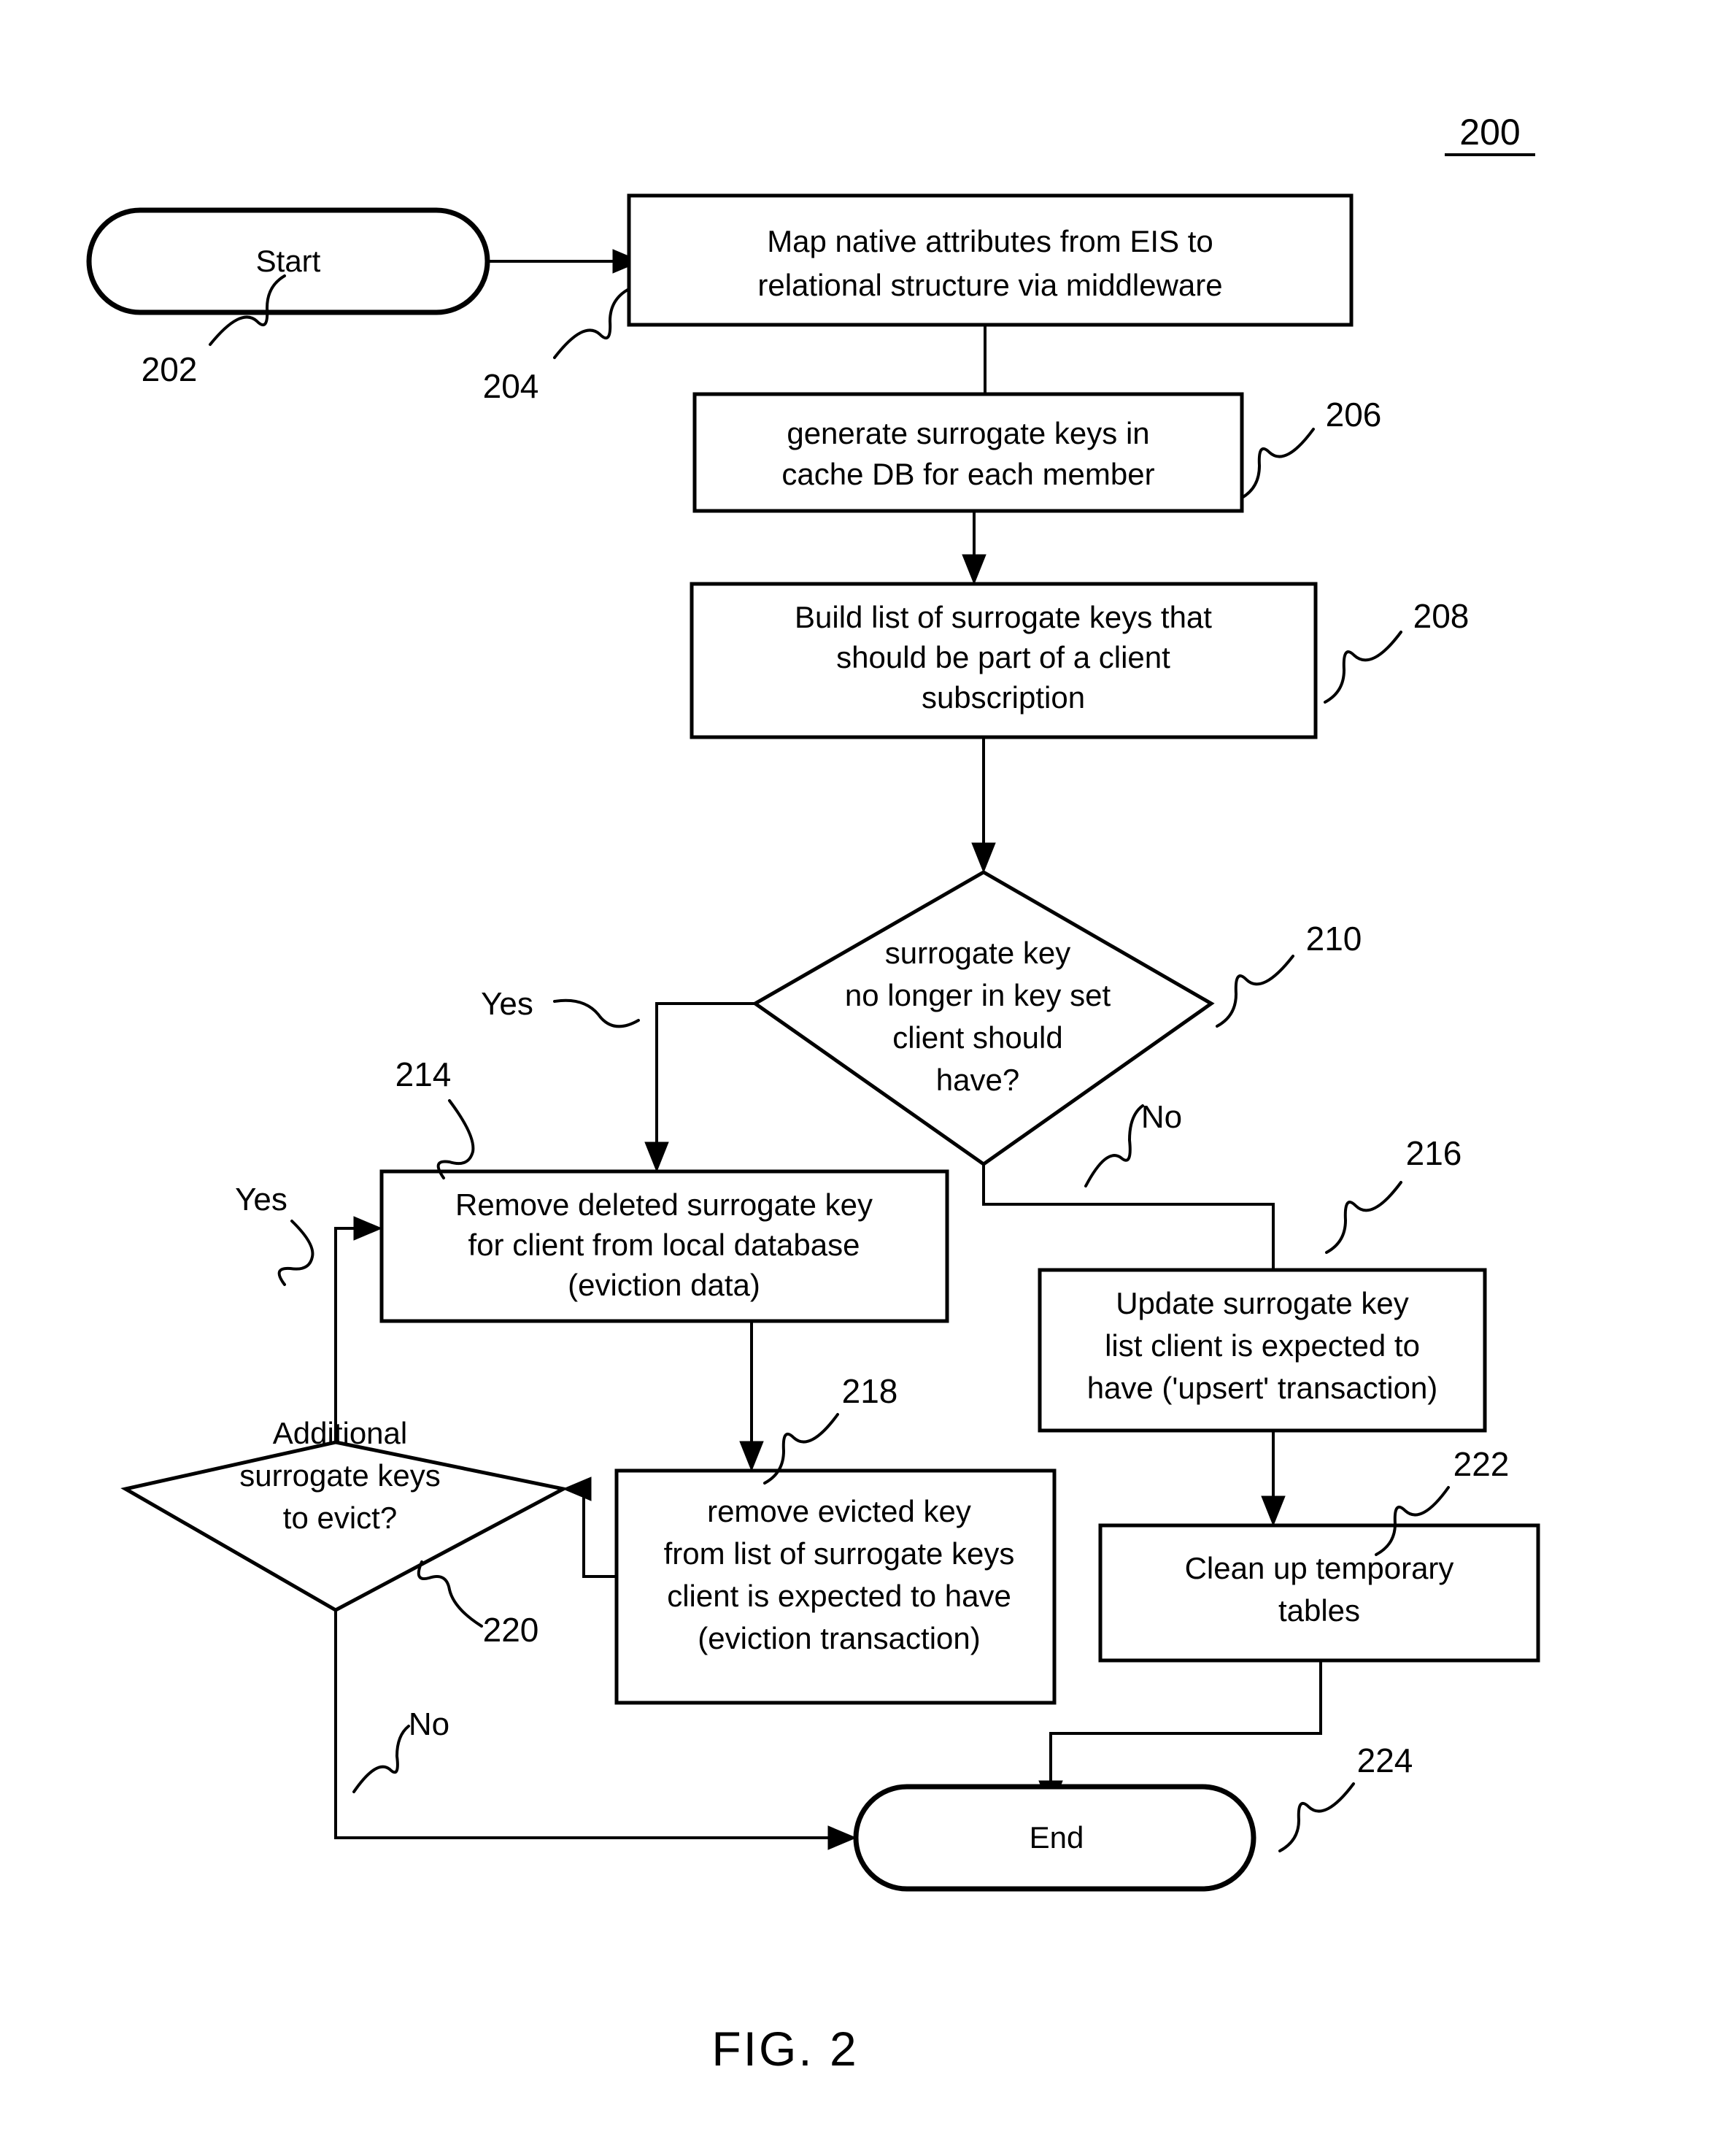 The width and height of the screenshot is (1722, 2156). Describe the element at coordinates (589, 1527) in the screenshot. I see `connector-remove-evicted-to-decision-more` at that location.